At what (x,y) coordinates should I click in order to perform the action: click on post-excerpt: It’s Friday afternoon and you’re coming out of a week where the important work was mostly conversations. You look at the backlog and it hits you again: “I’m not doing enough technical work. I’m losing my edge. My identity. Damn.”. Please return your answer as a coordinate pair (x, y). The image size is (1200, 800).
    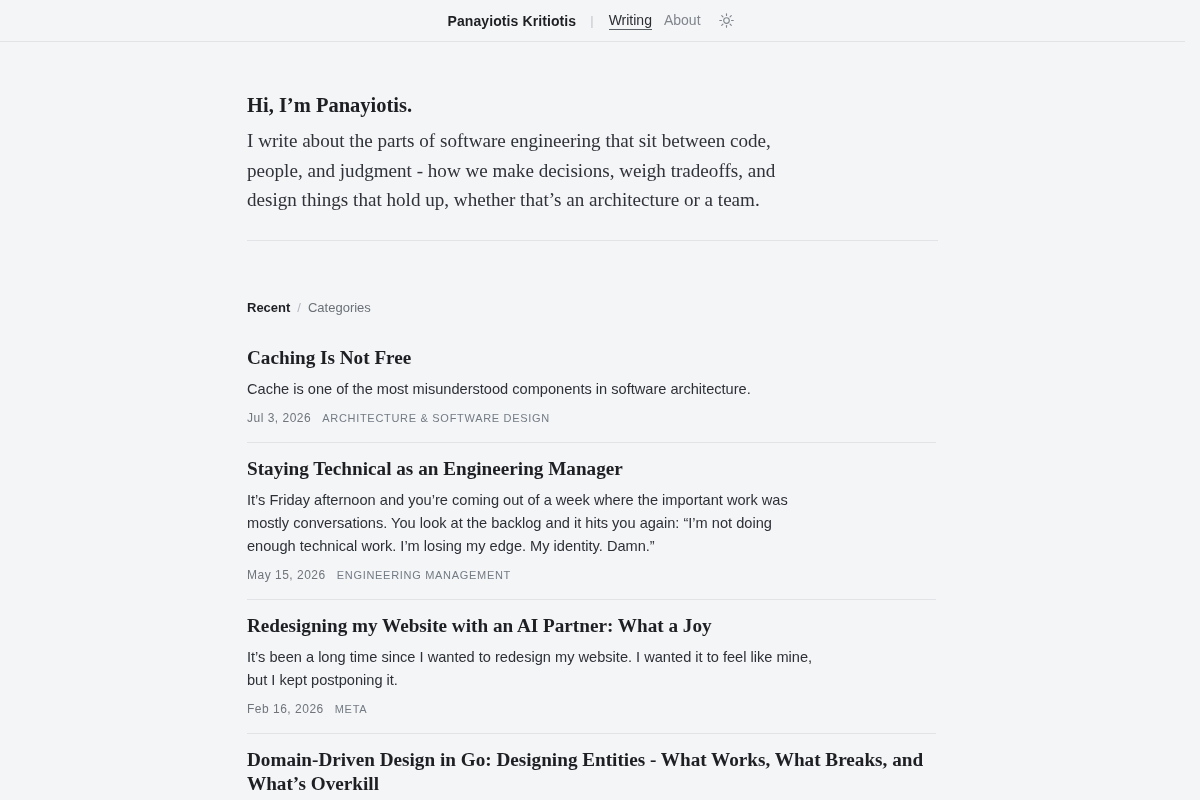
    Looking at the image, I should click on (518, 523).